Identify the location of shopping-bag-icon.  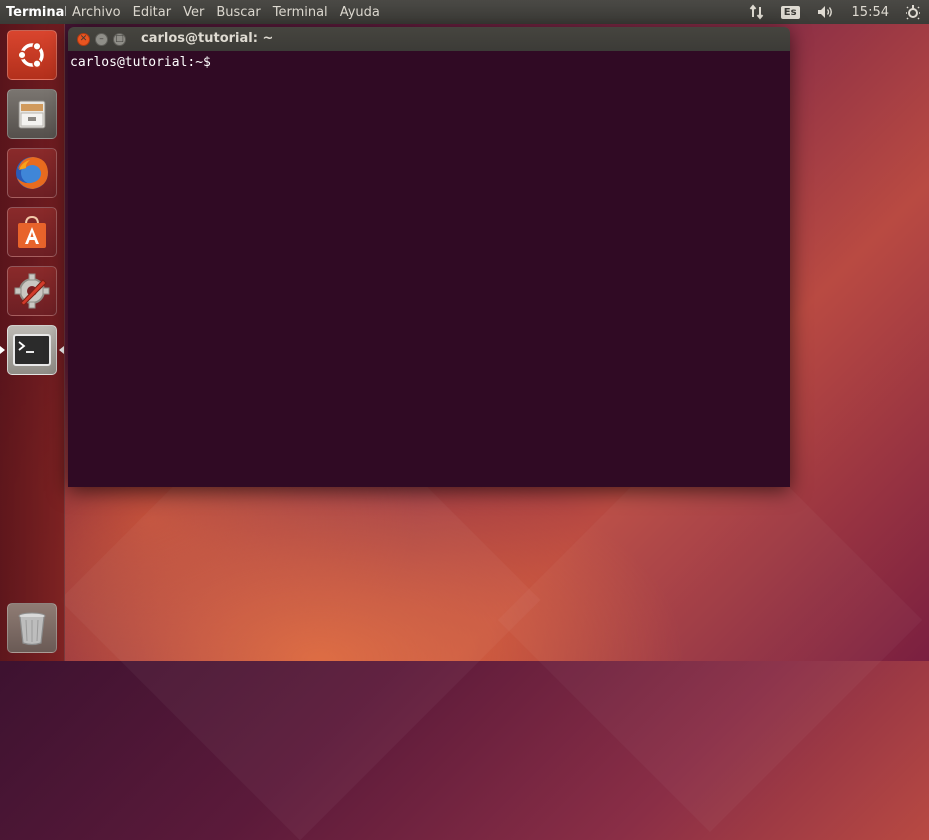
(32, 231).